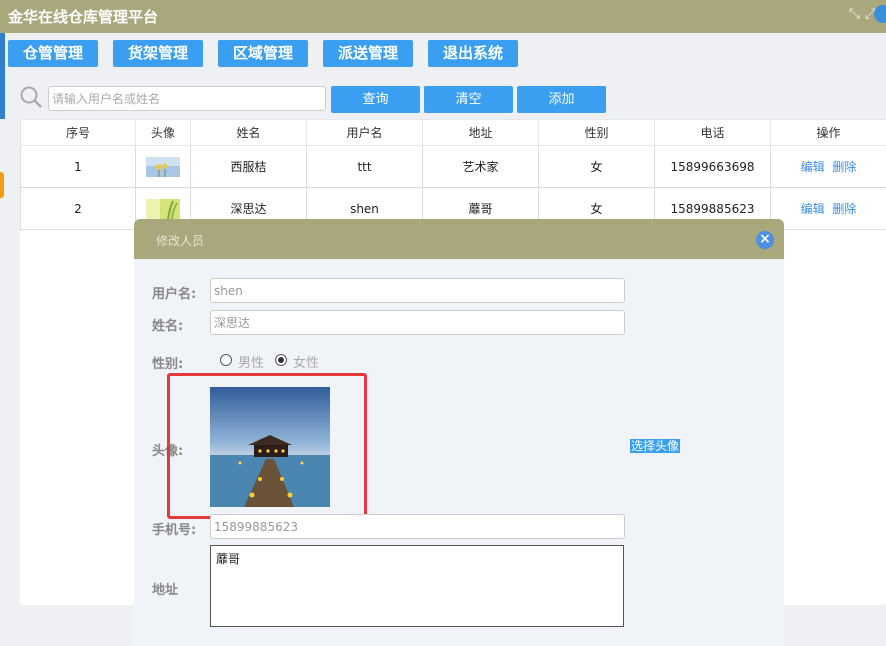  I want to click on phone-label: 手机号:, so click(174, 530).